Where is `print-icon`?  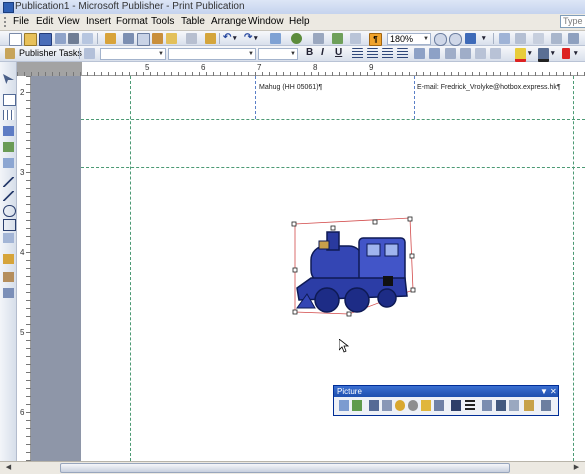
print-icon is located at coordinates (73, 38).